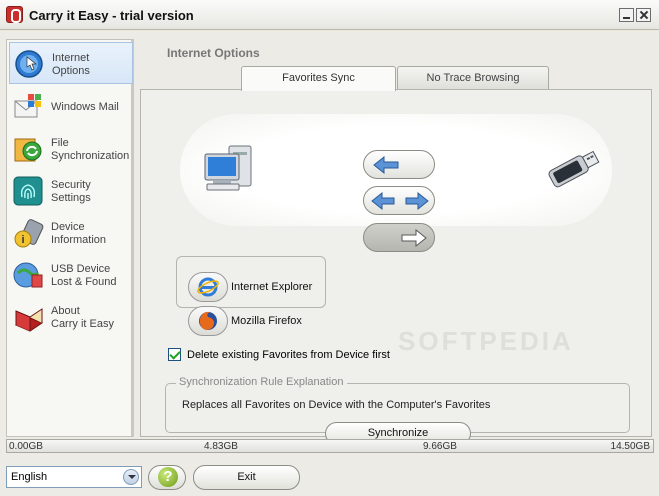  Describe the element at coordinates (22, 240) in the screenshot. I see `svg-text: i` at that location.